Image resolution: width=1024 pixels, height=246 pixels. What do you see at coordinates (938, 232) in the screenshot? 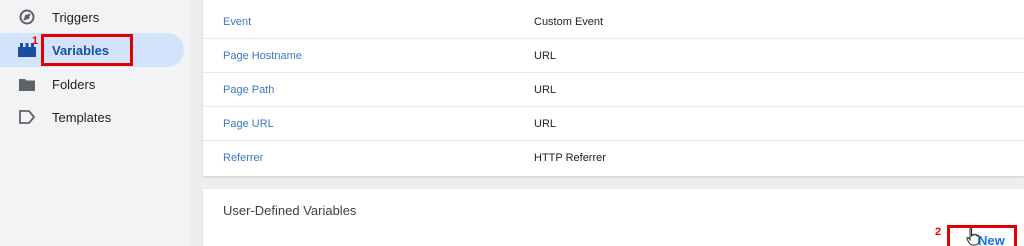
I see `annotation-number-2: 2` at bounding box center [938, 232].